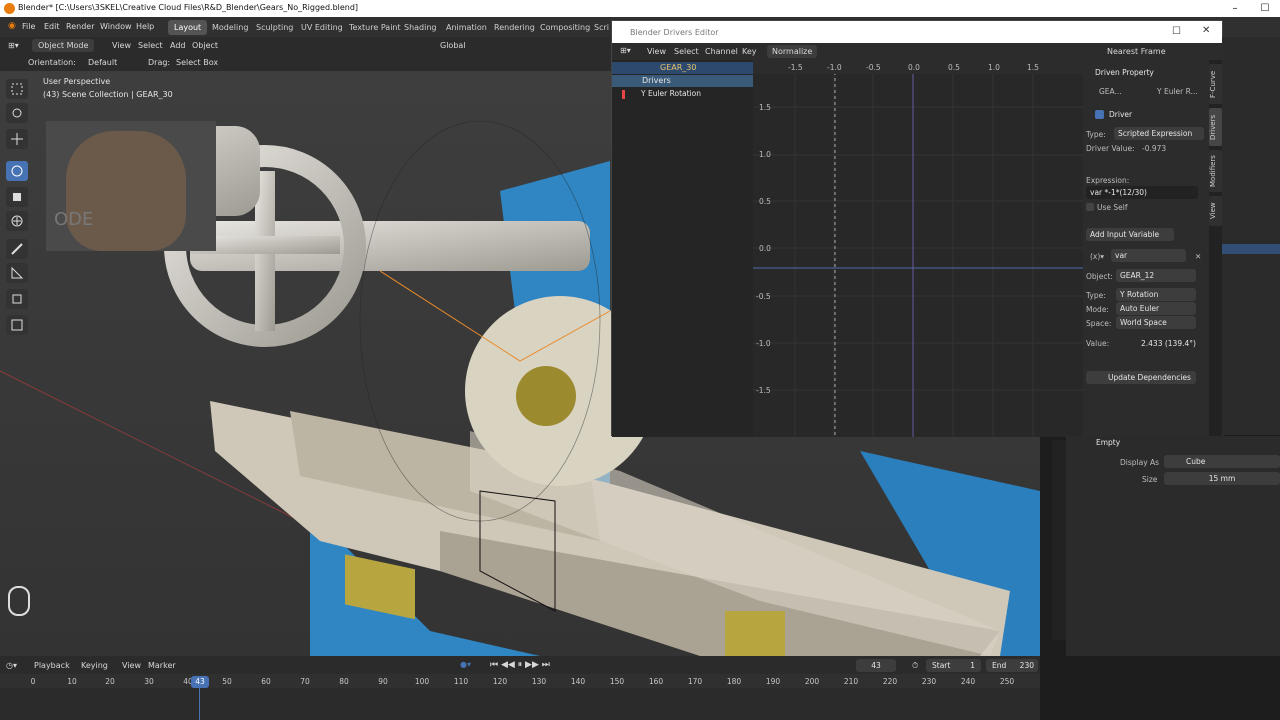 This screenshot has width=1280, height=720. Describe the element at coordinates (1215, 84) in the screenshot. I see `tab-fcurve: F-Curve` at that location.